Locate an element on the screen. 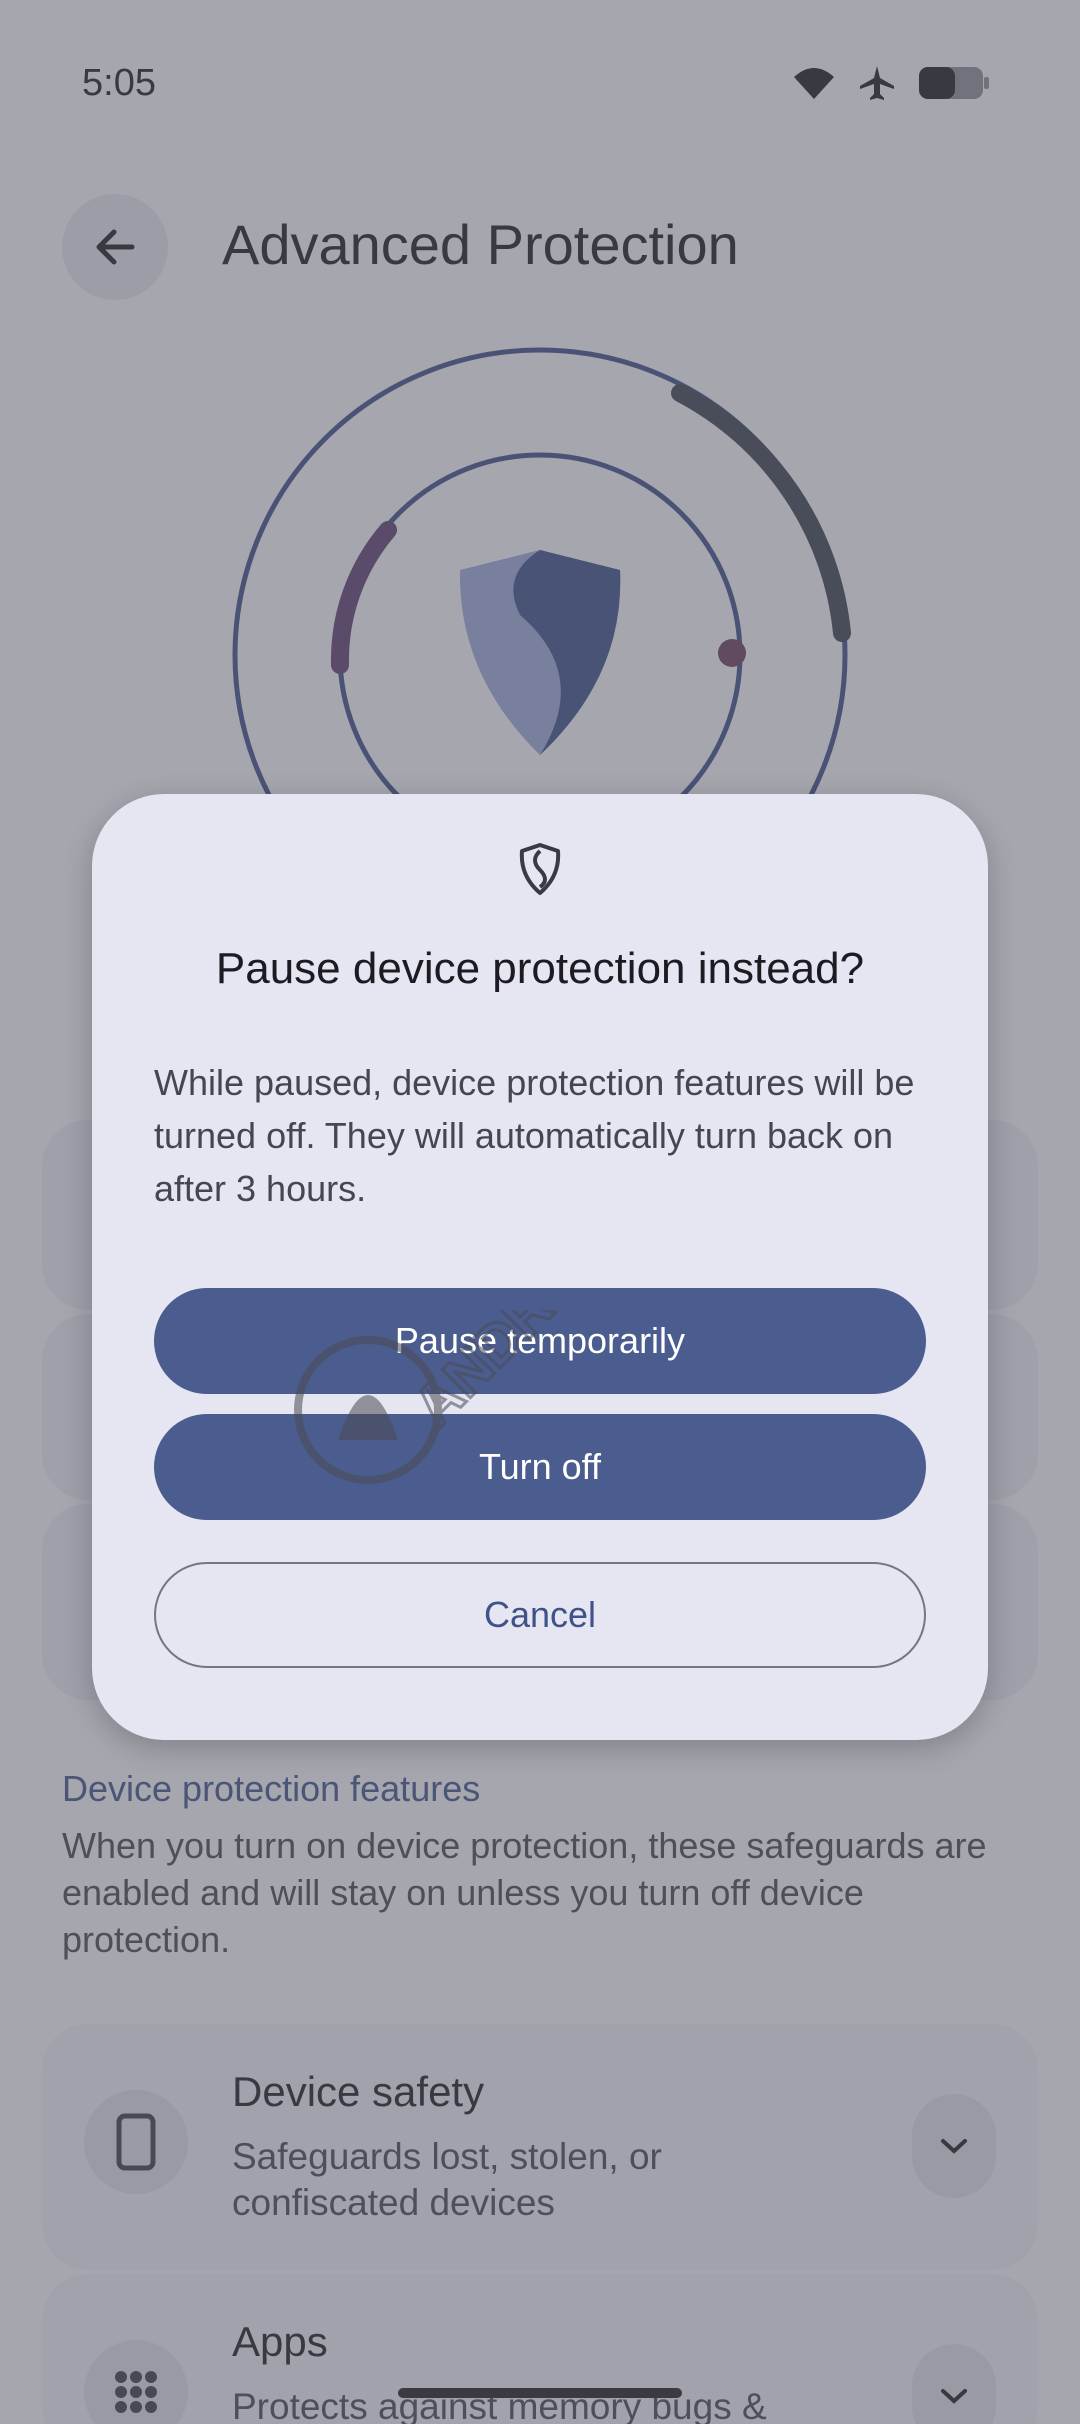 This screenshot has width=1080, height=2424. navigation-handle is located at coordinates (540, 2393).